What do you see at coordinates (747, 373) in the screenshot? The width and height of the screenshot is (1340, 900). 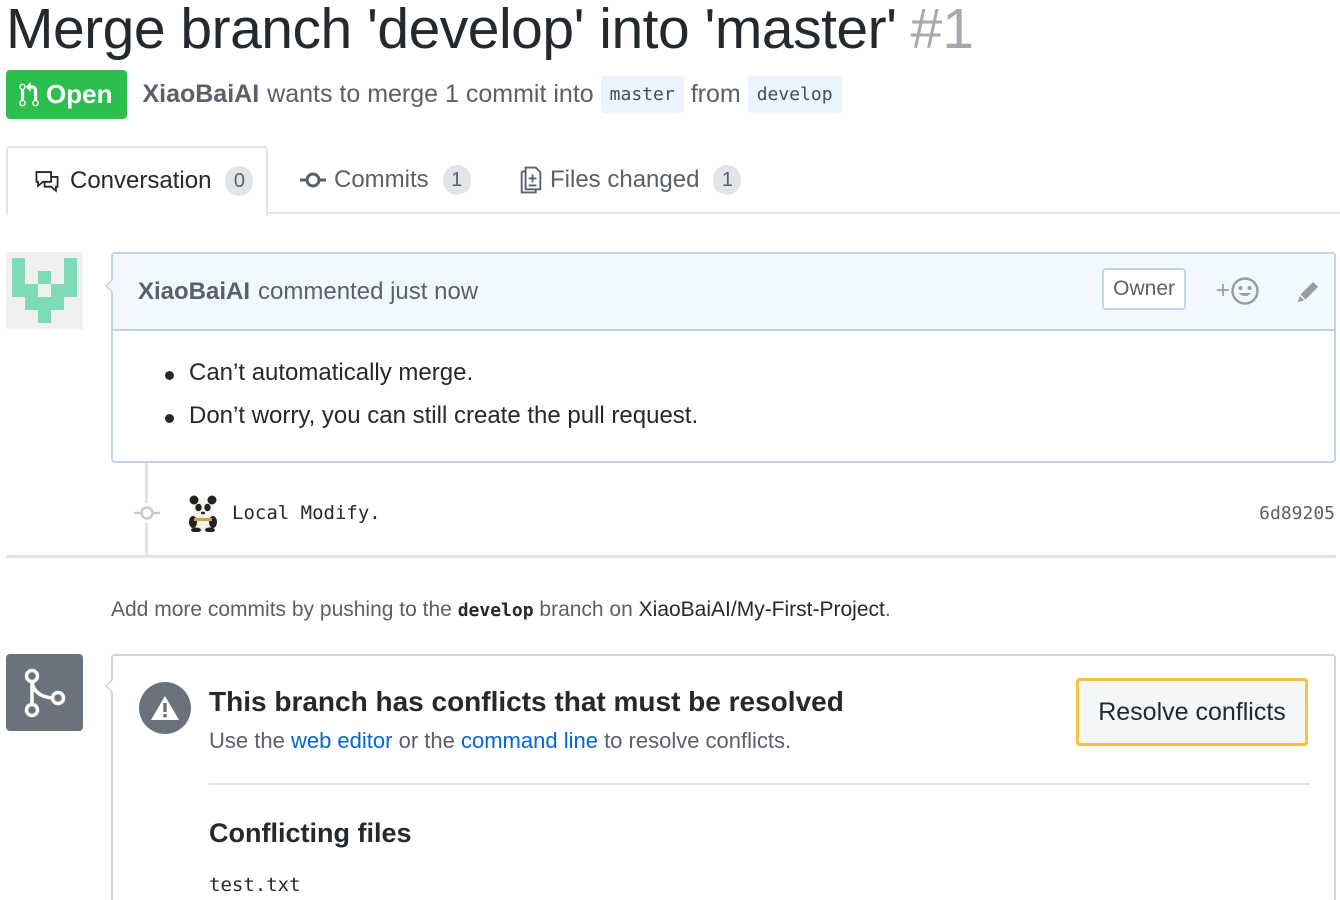 I see `list-item: Can’t automatically merge.` at bounding box center [747, 373].